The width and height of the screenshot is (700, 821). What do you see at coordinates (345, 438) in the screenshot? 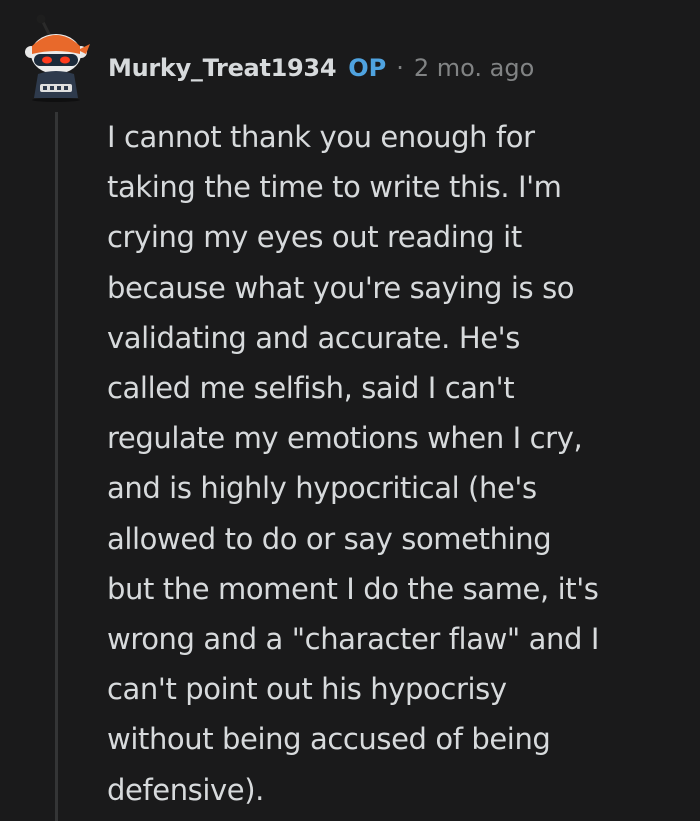
I see `comment-body-line: regulate my emotions when I cry,` at bounding box center [345, 438].